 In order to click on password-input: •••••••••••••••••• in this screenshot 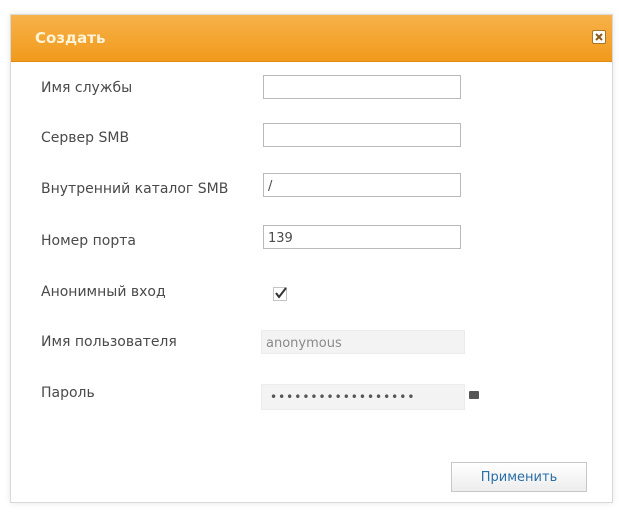, I will do `click(363, 397)`.